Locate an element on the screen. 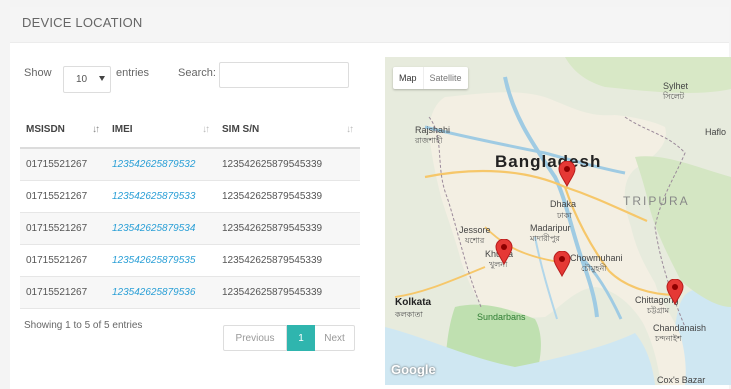 This screenshot has height=389, width=731. map-label-rajshahi: Rajshahi is located at coordinates (433, 130).